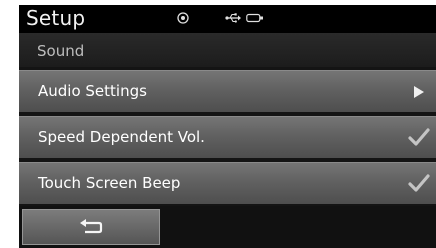 This screenshot has width=436, height=248. Describe the element at coordinates (92, 91) in the screenshot. I see `menu-item-label: Audio Settings` at that location.